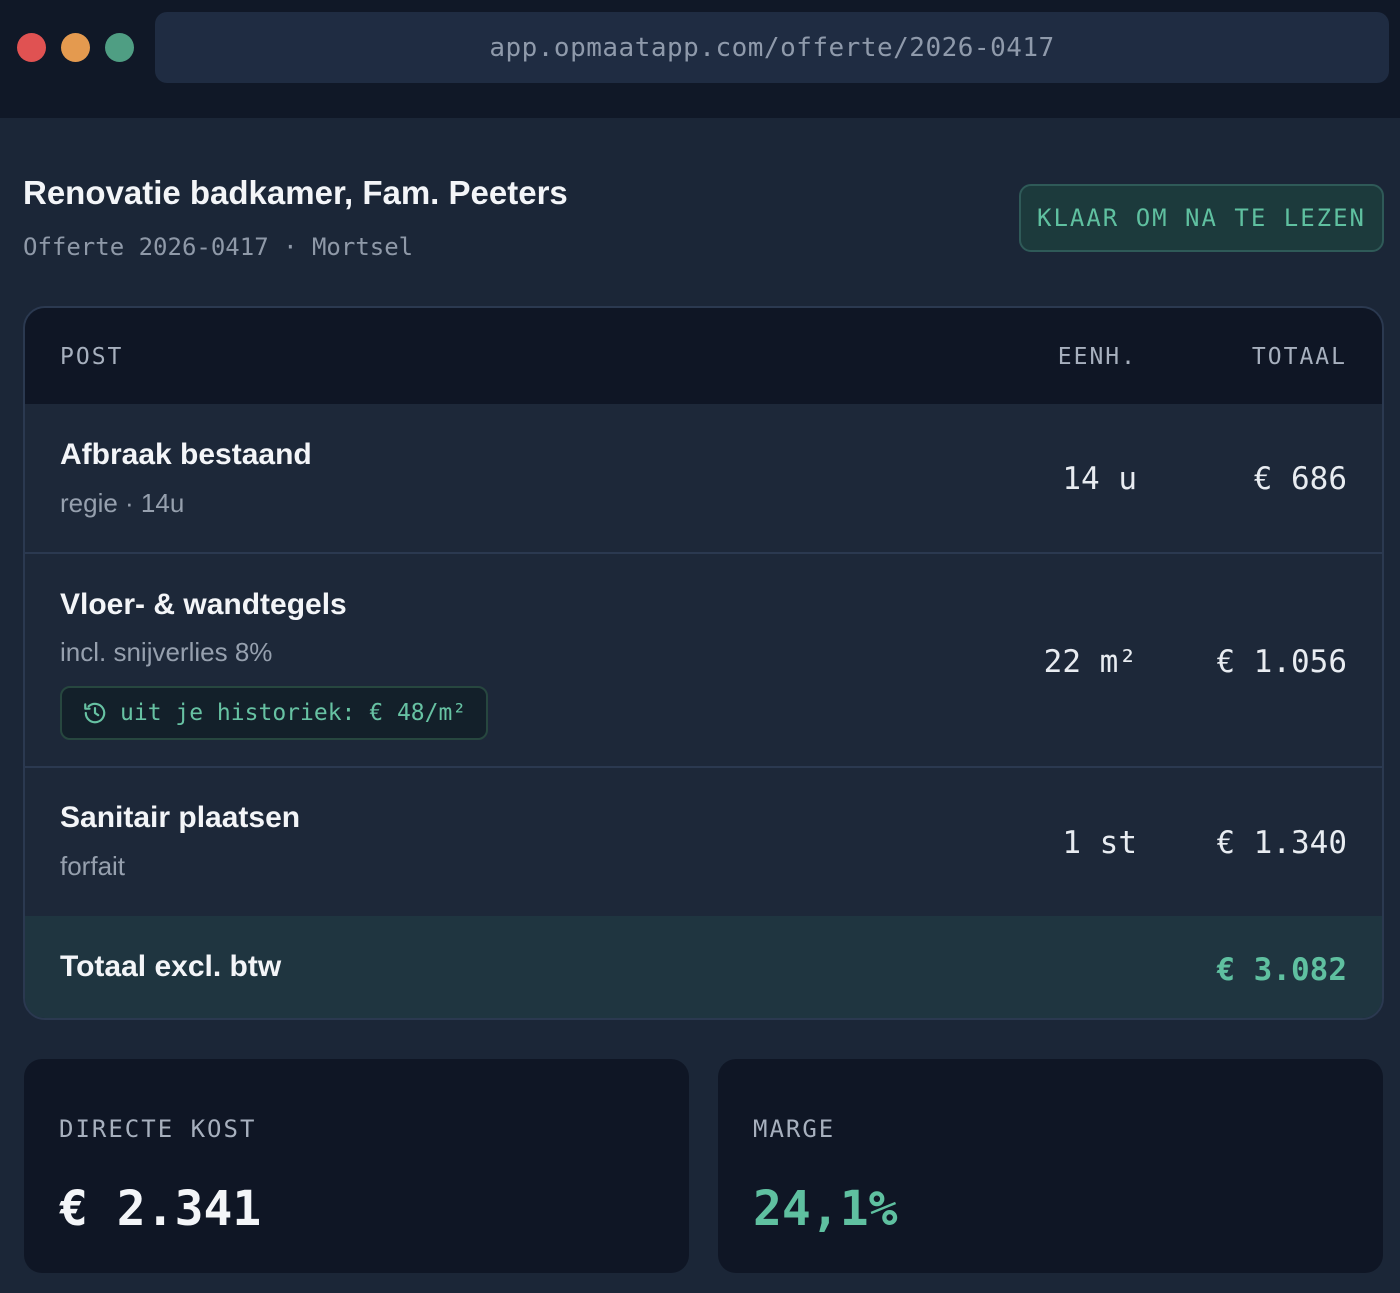  What do you see at coordinates (1201, 218) in the screenshot?
I see `status-button: KLAAR OM NA TE LEZEN` at bounding box center [1201, 218].